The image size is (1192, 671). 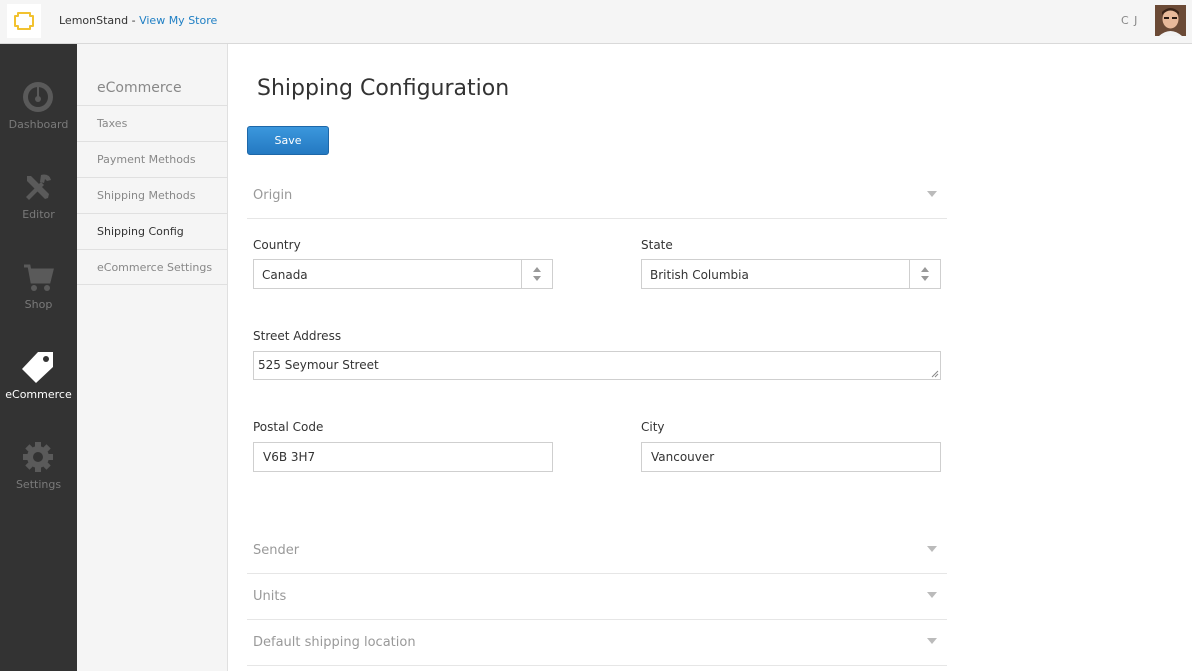 I want to click on brand-name: LemonStand, so click(x=94, y=20).